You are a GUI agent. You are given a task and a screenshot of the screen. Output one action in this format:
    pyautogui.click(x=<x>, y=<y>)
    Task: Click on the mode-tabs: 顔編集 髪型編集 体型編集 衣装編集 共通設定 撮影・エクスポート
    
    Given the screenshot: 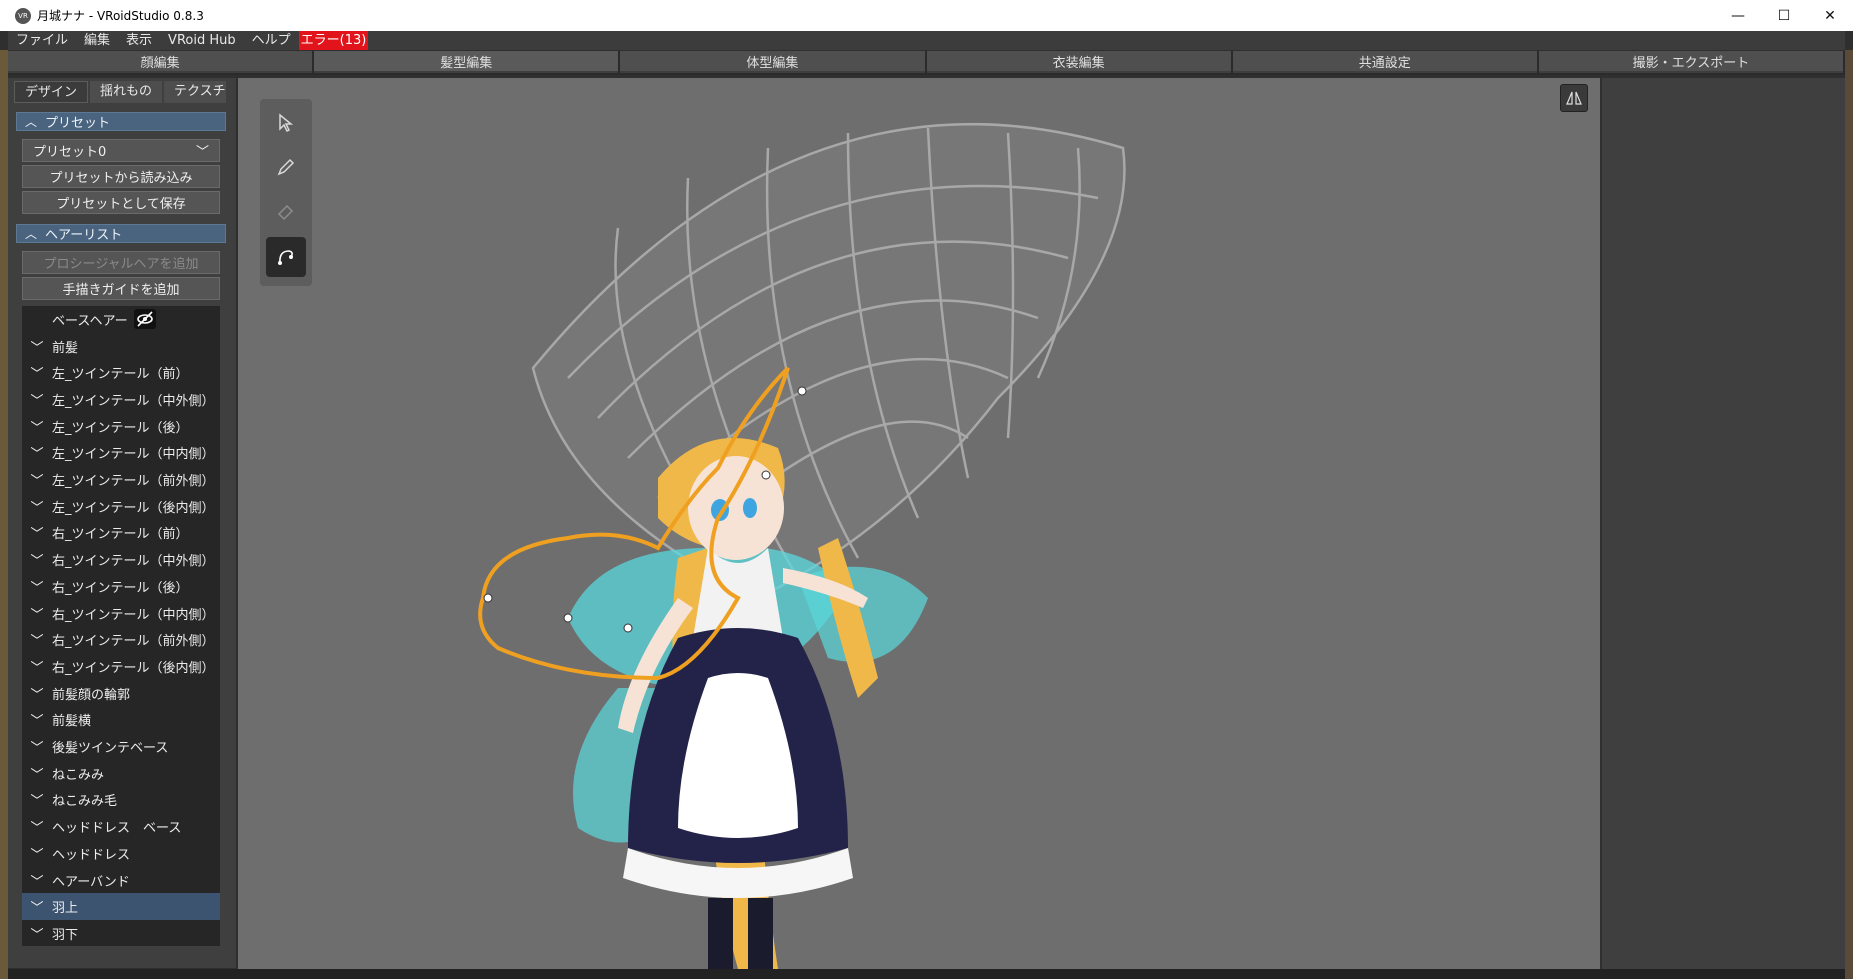 What is the action you would take?
    pyautogui.click(x=926, y=63)
    